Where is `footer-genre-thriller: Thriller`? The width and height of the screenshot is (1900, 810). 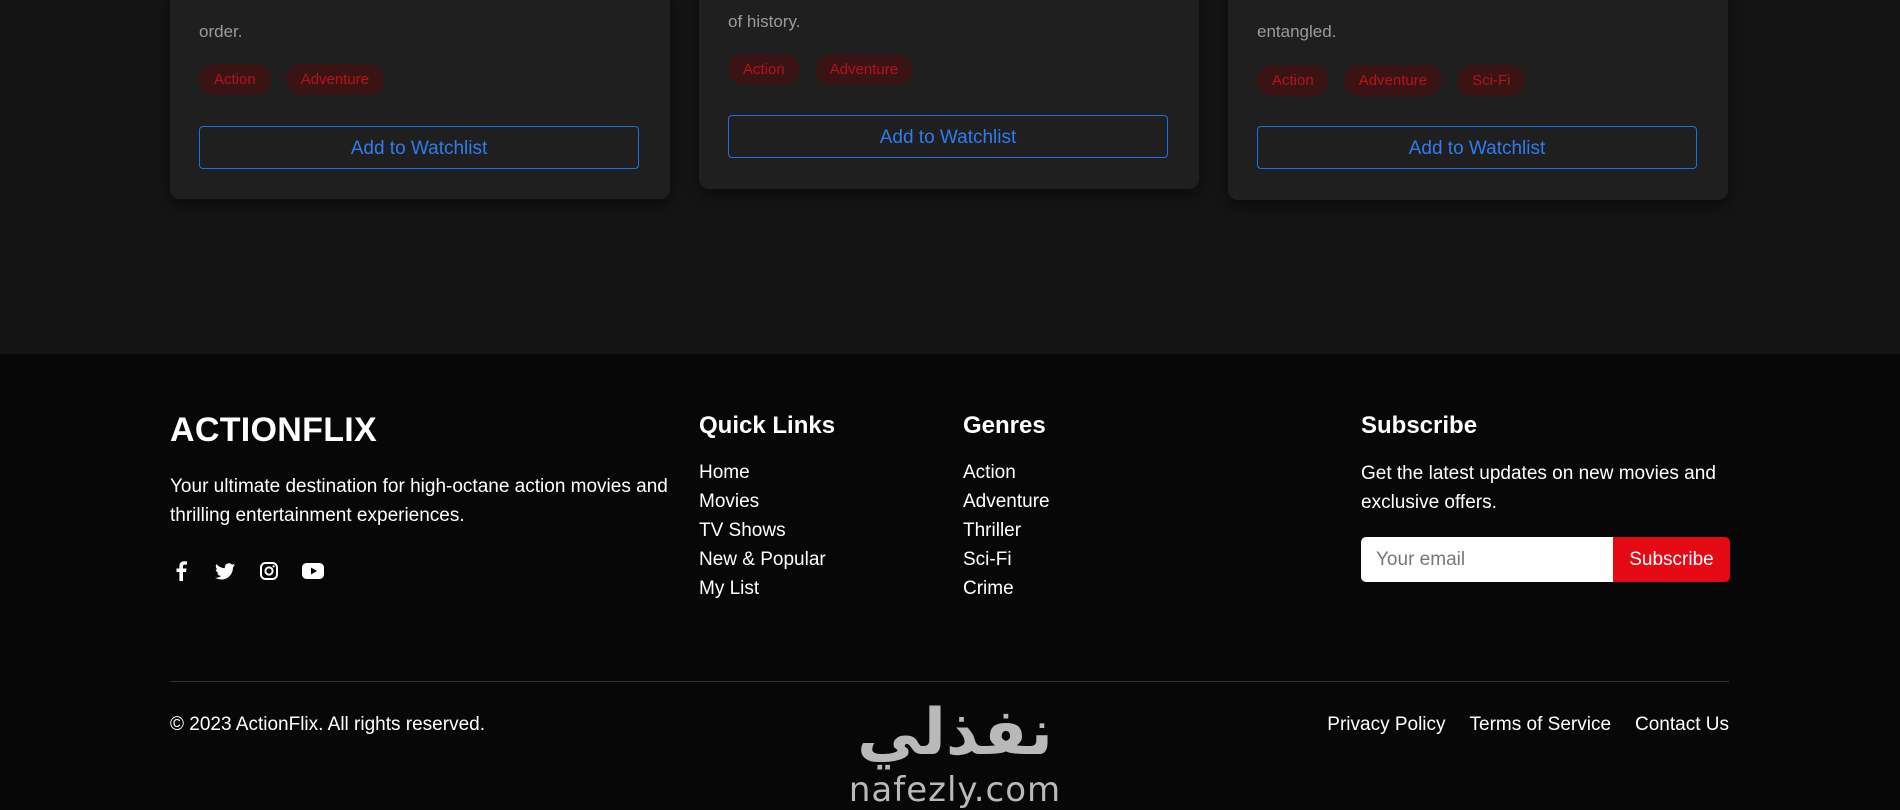 footer-genre-thriller: Thriller is located at coordinates (1006, 530).